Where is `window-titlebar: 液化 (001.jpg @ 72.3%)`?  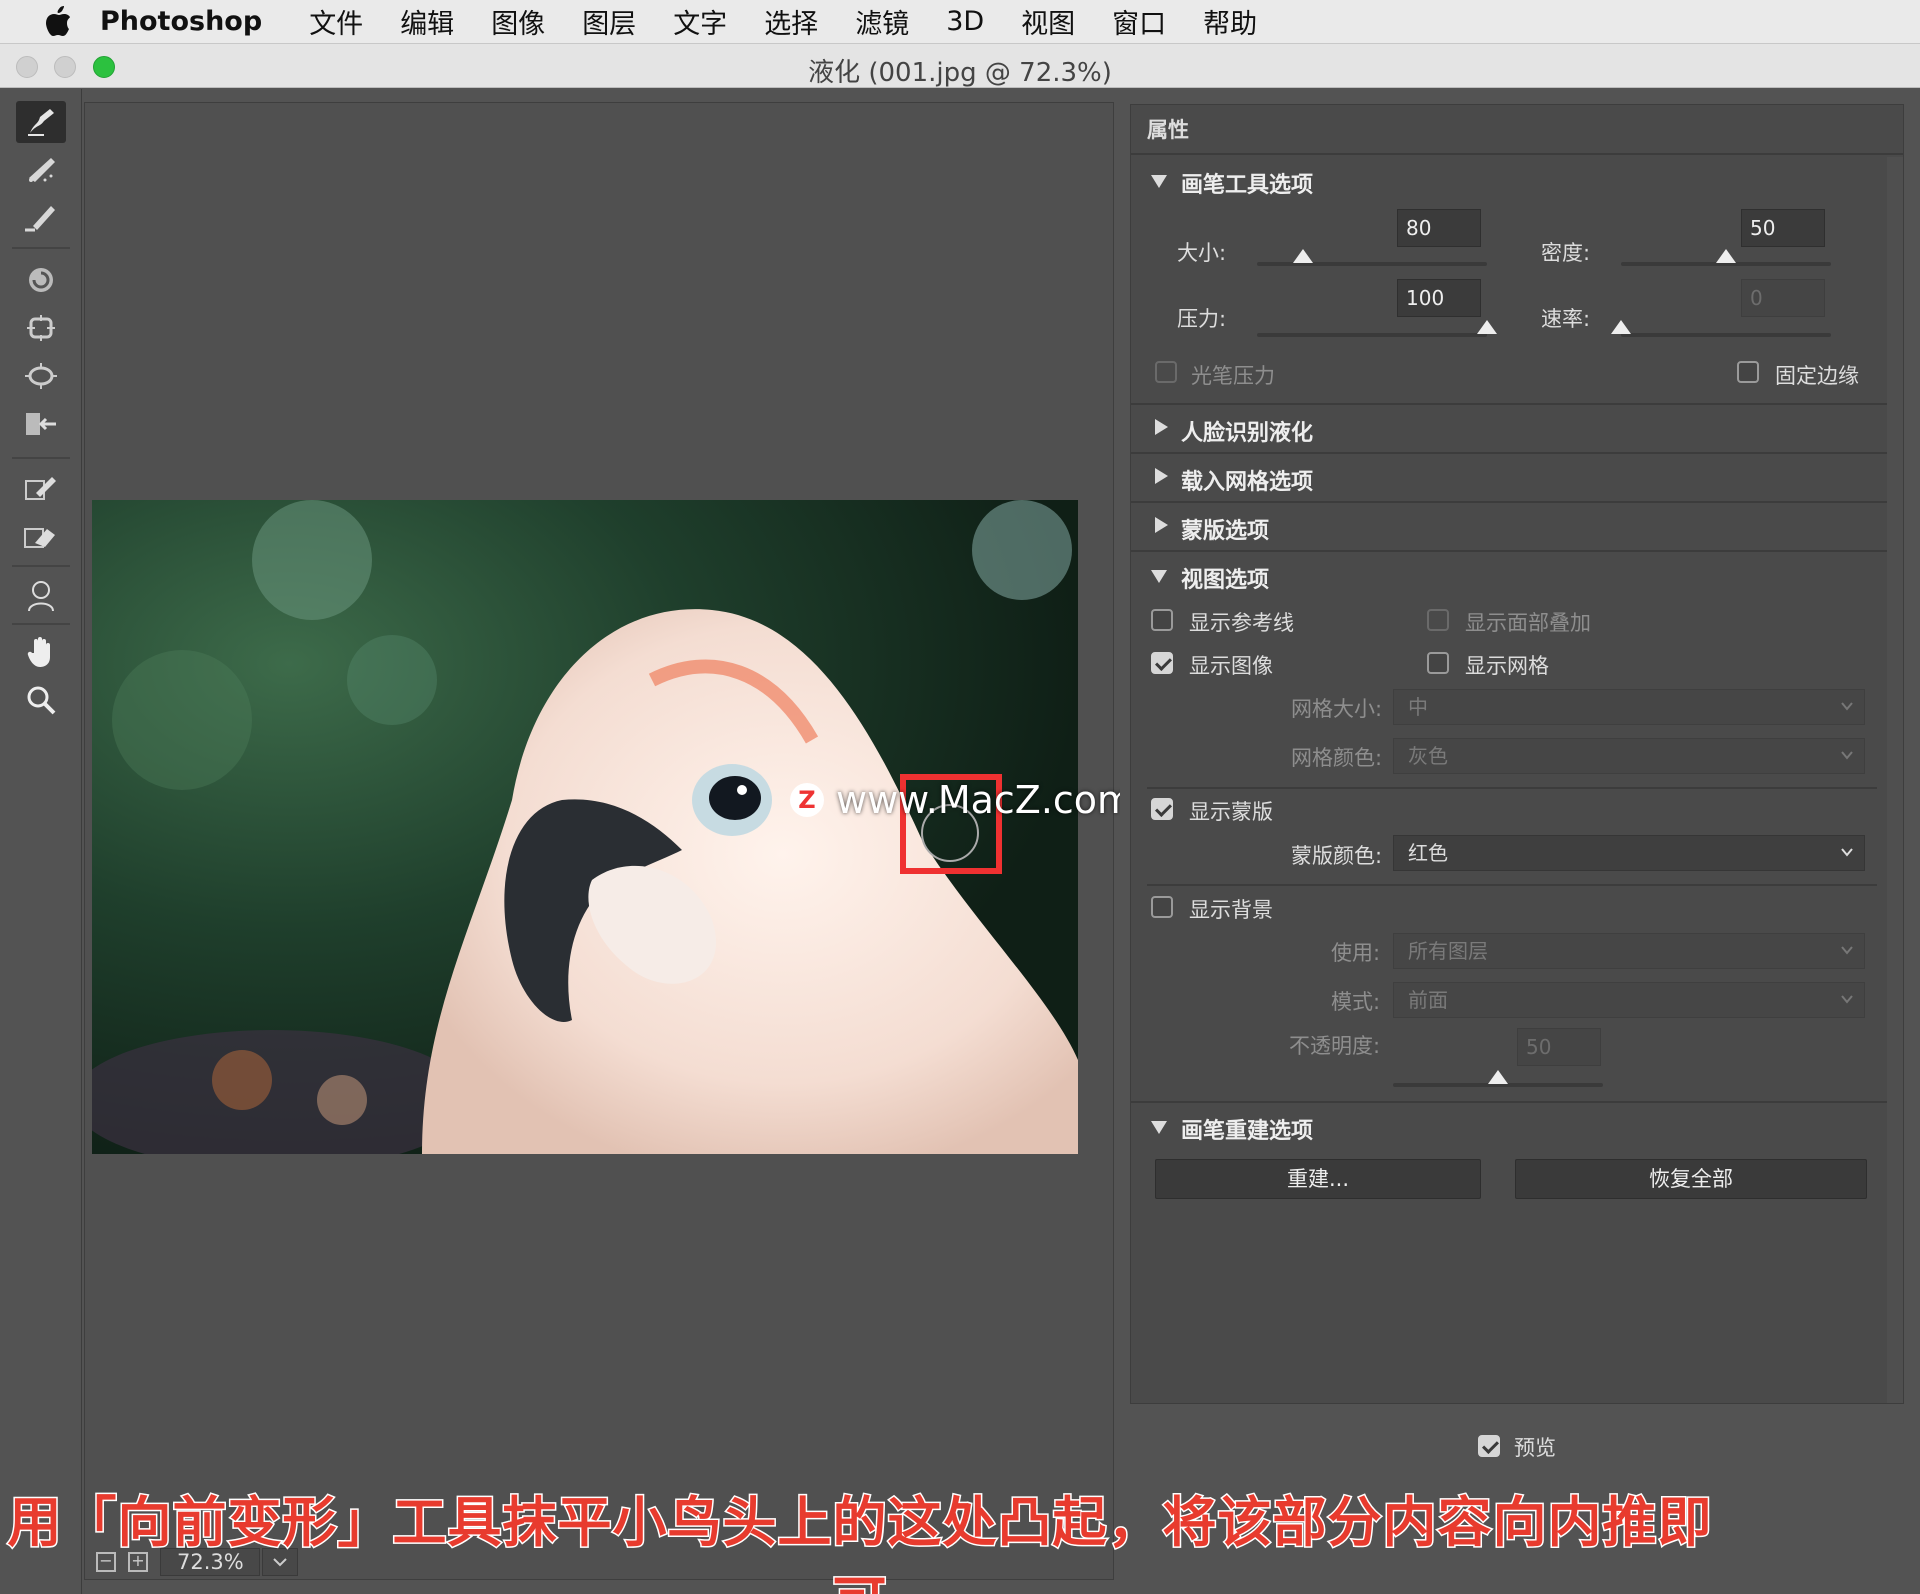
window-titlebar: 液化 (001.jpg @ 72.3%) is located at coordinates (960, 66).